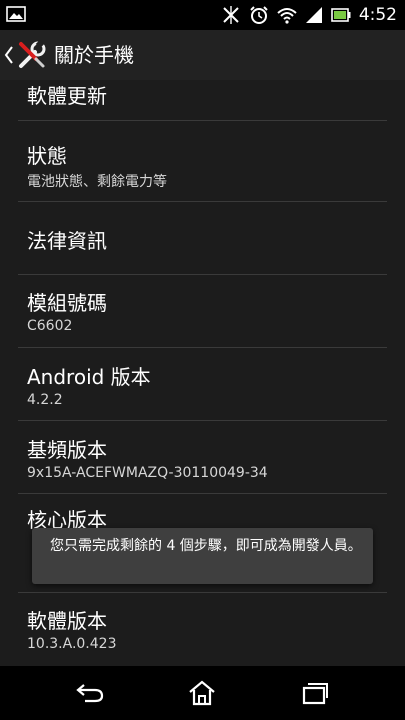 This screenshot has height=720, width=405. What do you see at coordinates (9, 55) in the screenshot?
I see `chevron-left-icon` at bounding box center [9, 55].